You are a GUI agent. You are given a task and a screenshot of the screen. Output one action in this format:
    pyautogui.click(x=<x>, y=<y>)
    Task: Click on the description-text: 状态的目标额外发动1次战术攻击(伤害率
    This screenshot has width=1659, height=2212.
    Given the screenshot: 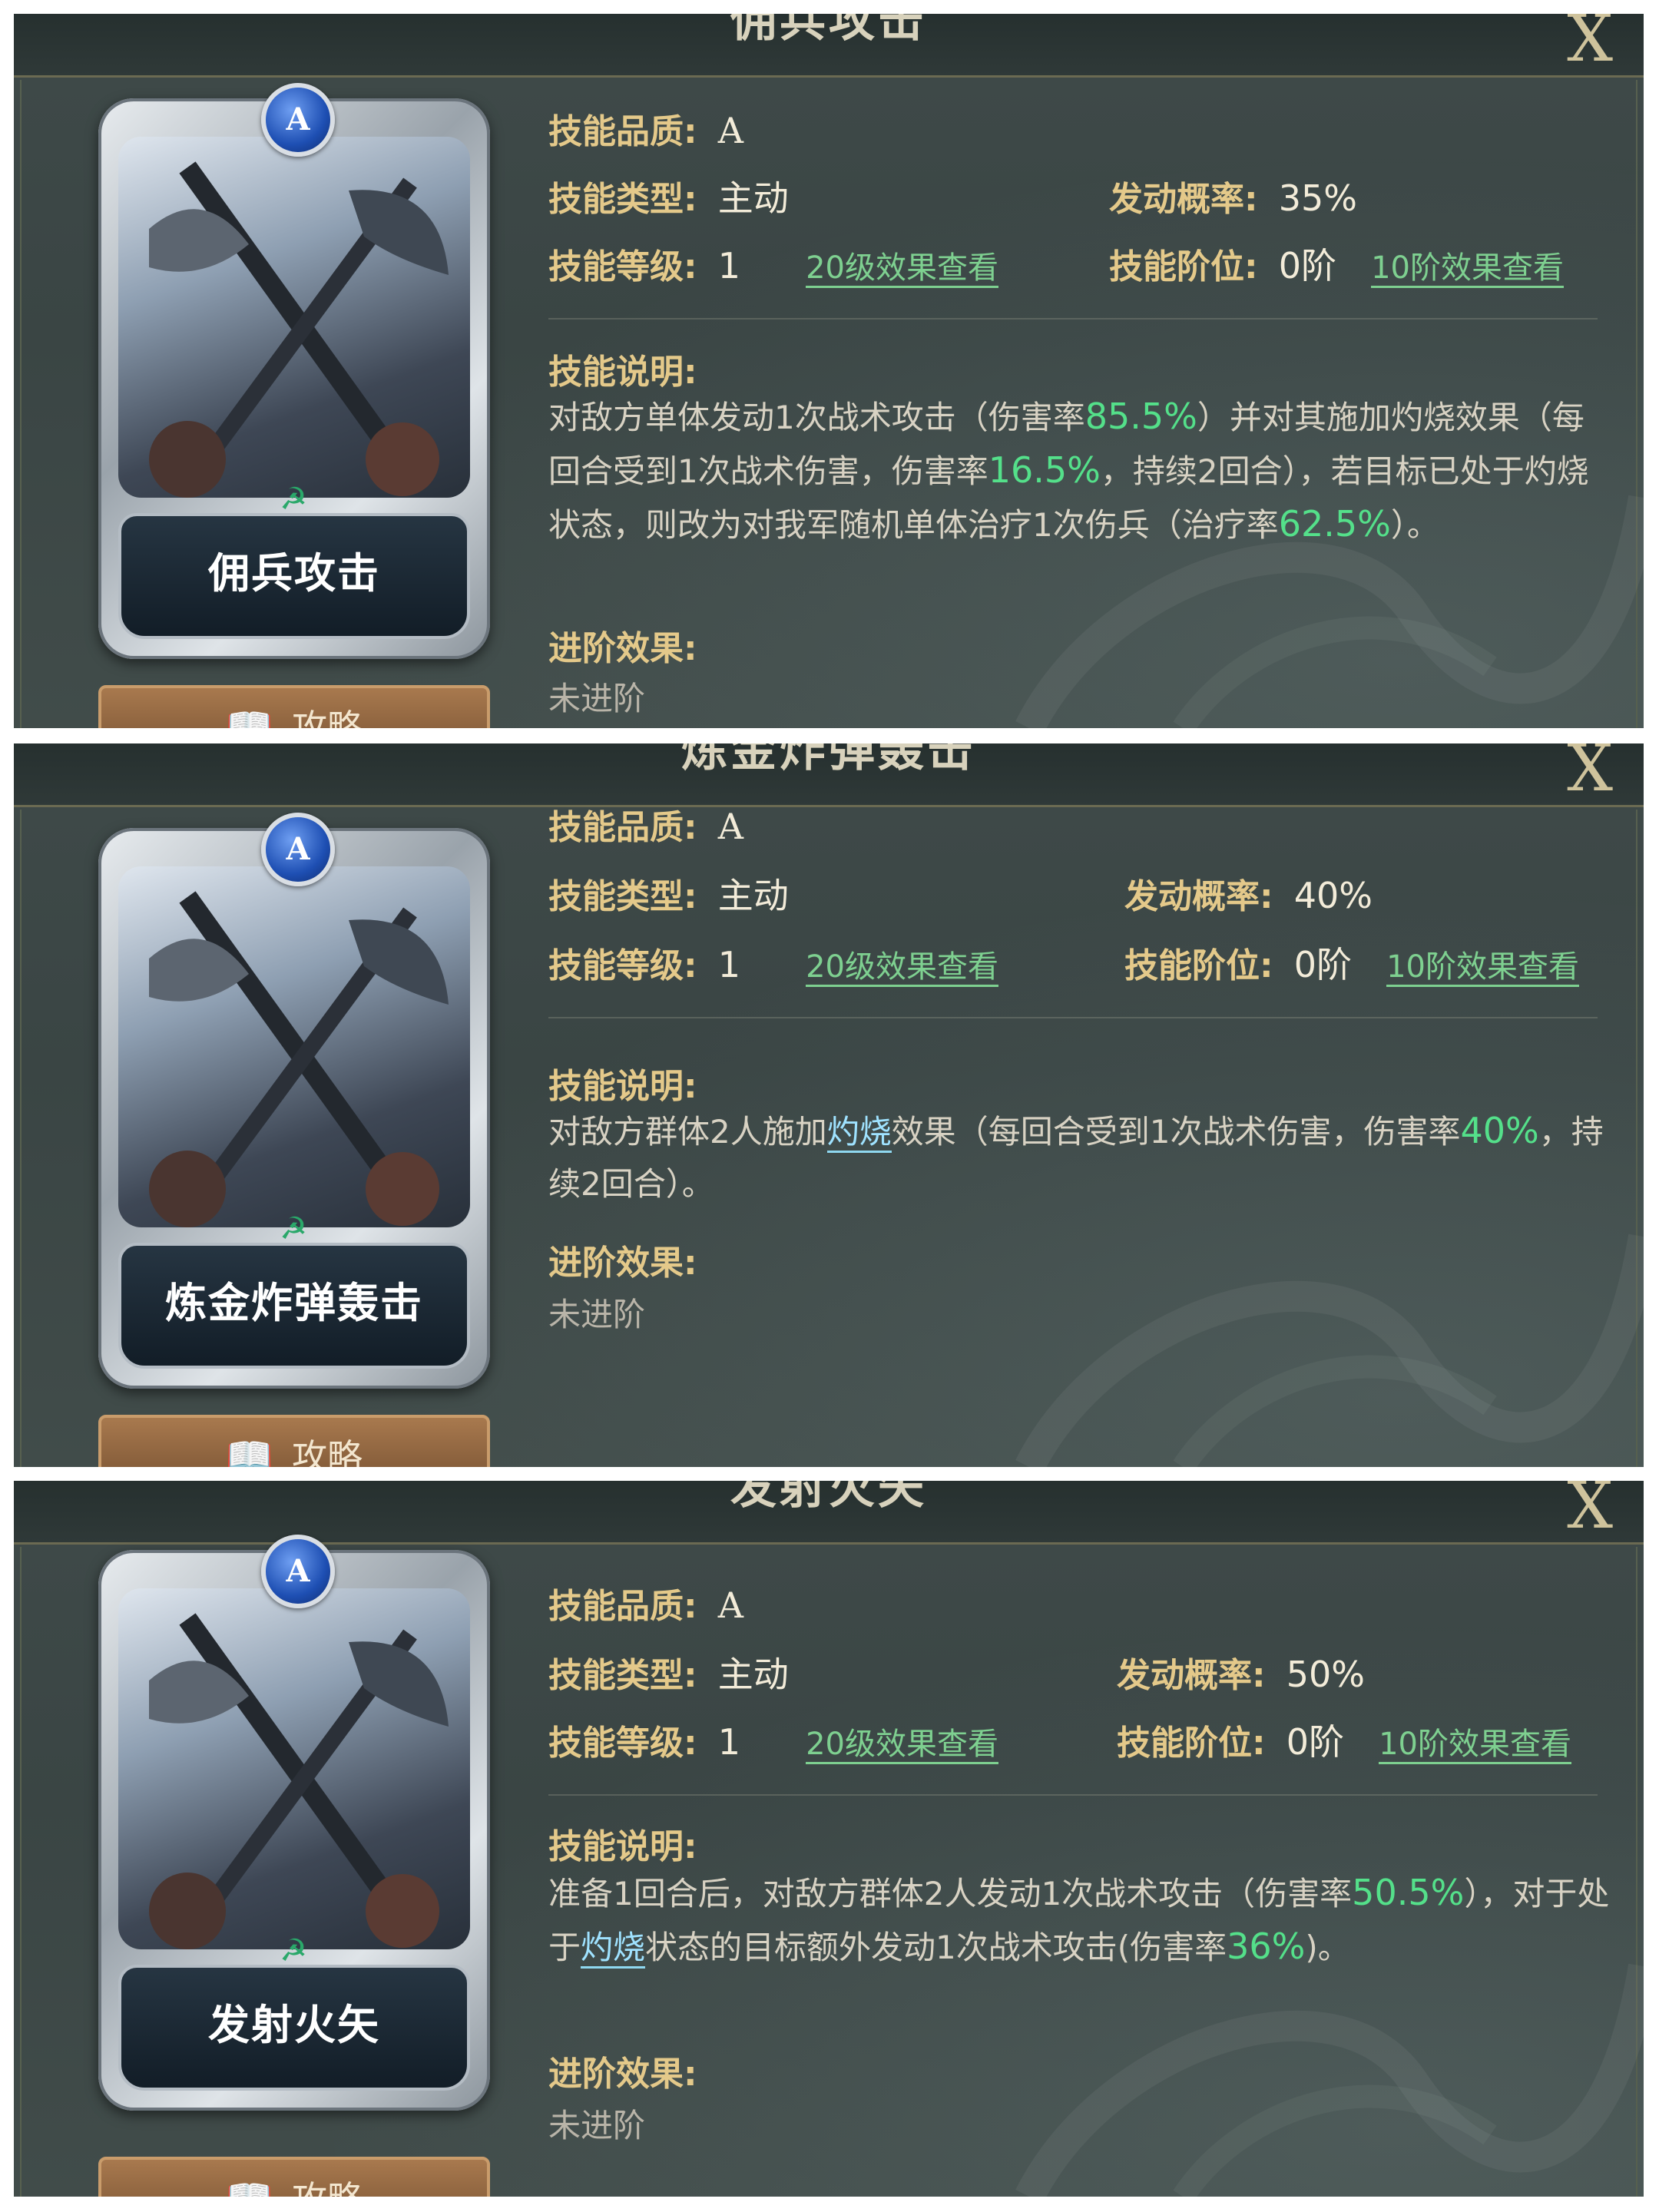 What is the action you would take?
    pyautogui.click(x=936, y=1948)
    